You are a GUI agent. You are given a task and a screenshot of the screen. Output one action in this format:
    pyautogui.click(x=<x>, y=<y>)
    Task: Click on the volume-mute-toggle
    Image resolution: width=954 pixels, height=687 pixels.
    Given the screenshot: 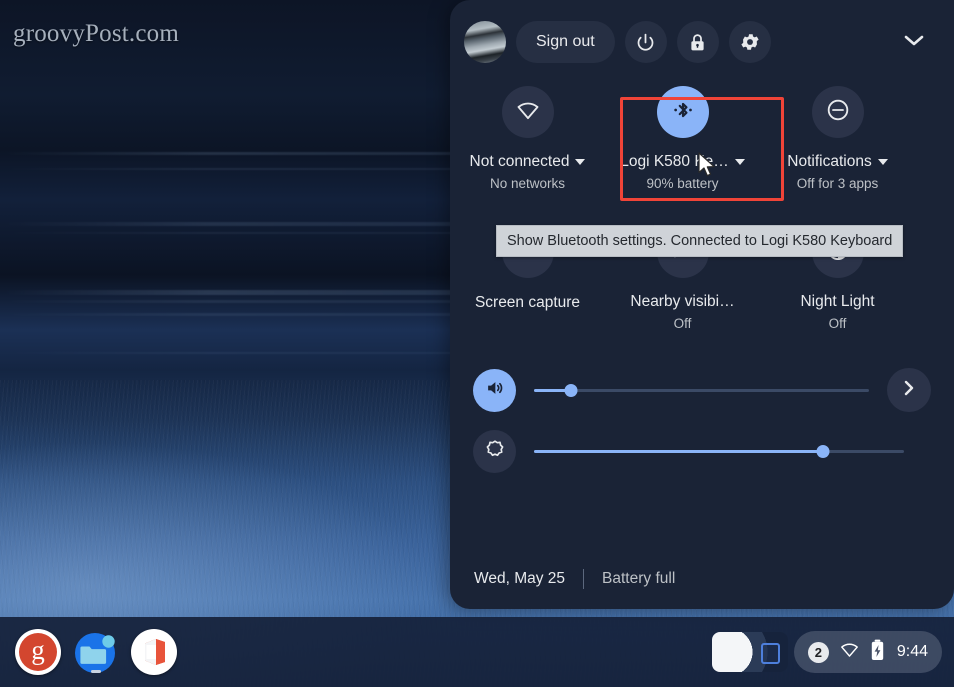 What is the action you would take?
    pyautogui.click(x=494, y=390)
    